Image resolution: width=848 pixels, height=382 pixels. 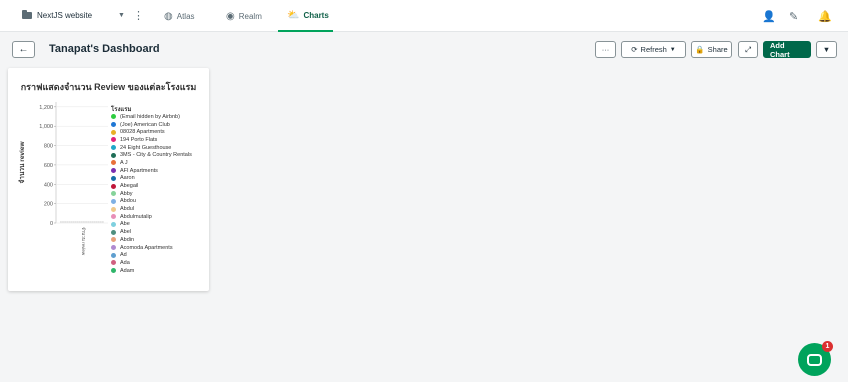 What do you see at coordinates (160, 240) in the screenshot?
I see `legend-item: Abdin` at bounding box center [160, 240].